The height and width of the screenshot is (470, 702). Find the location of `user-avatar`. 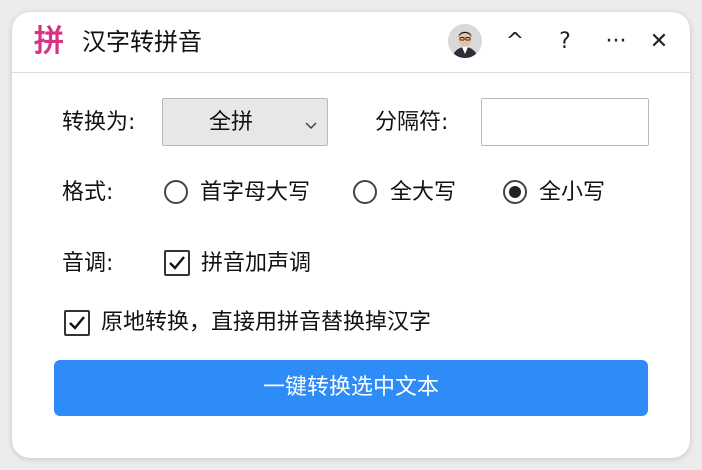

user-avatar is located at coordinates (465, 41).